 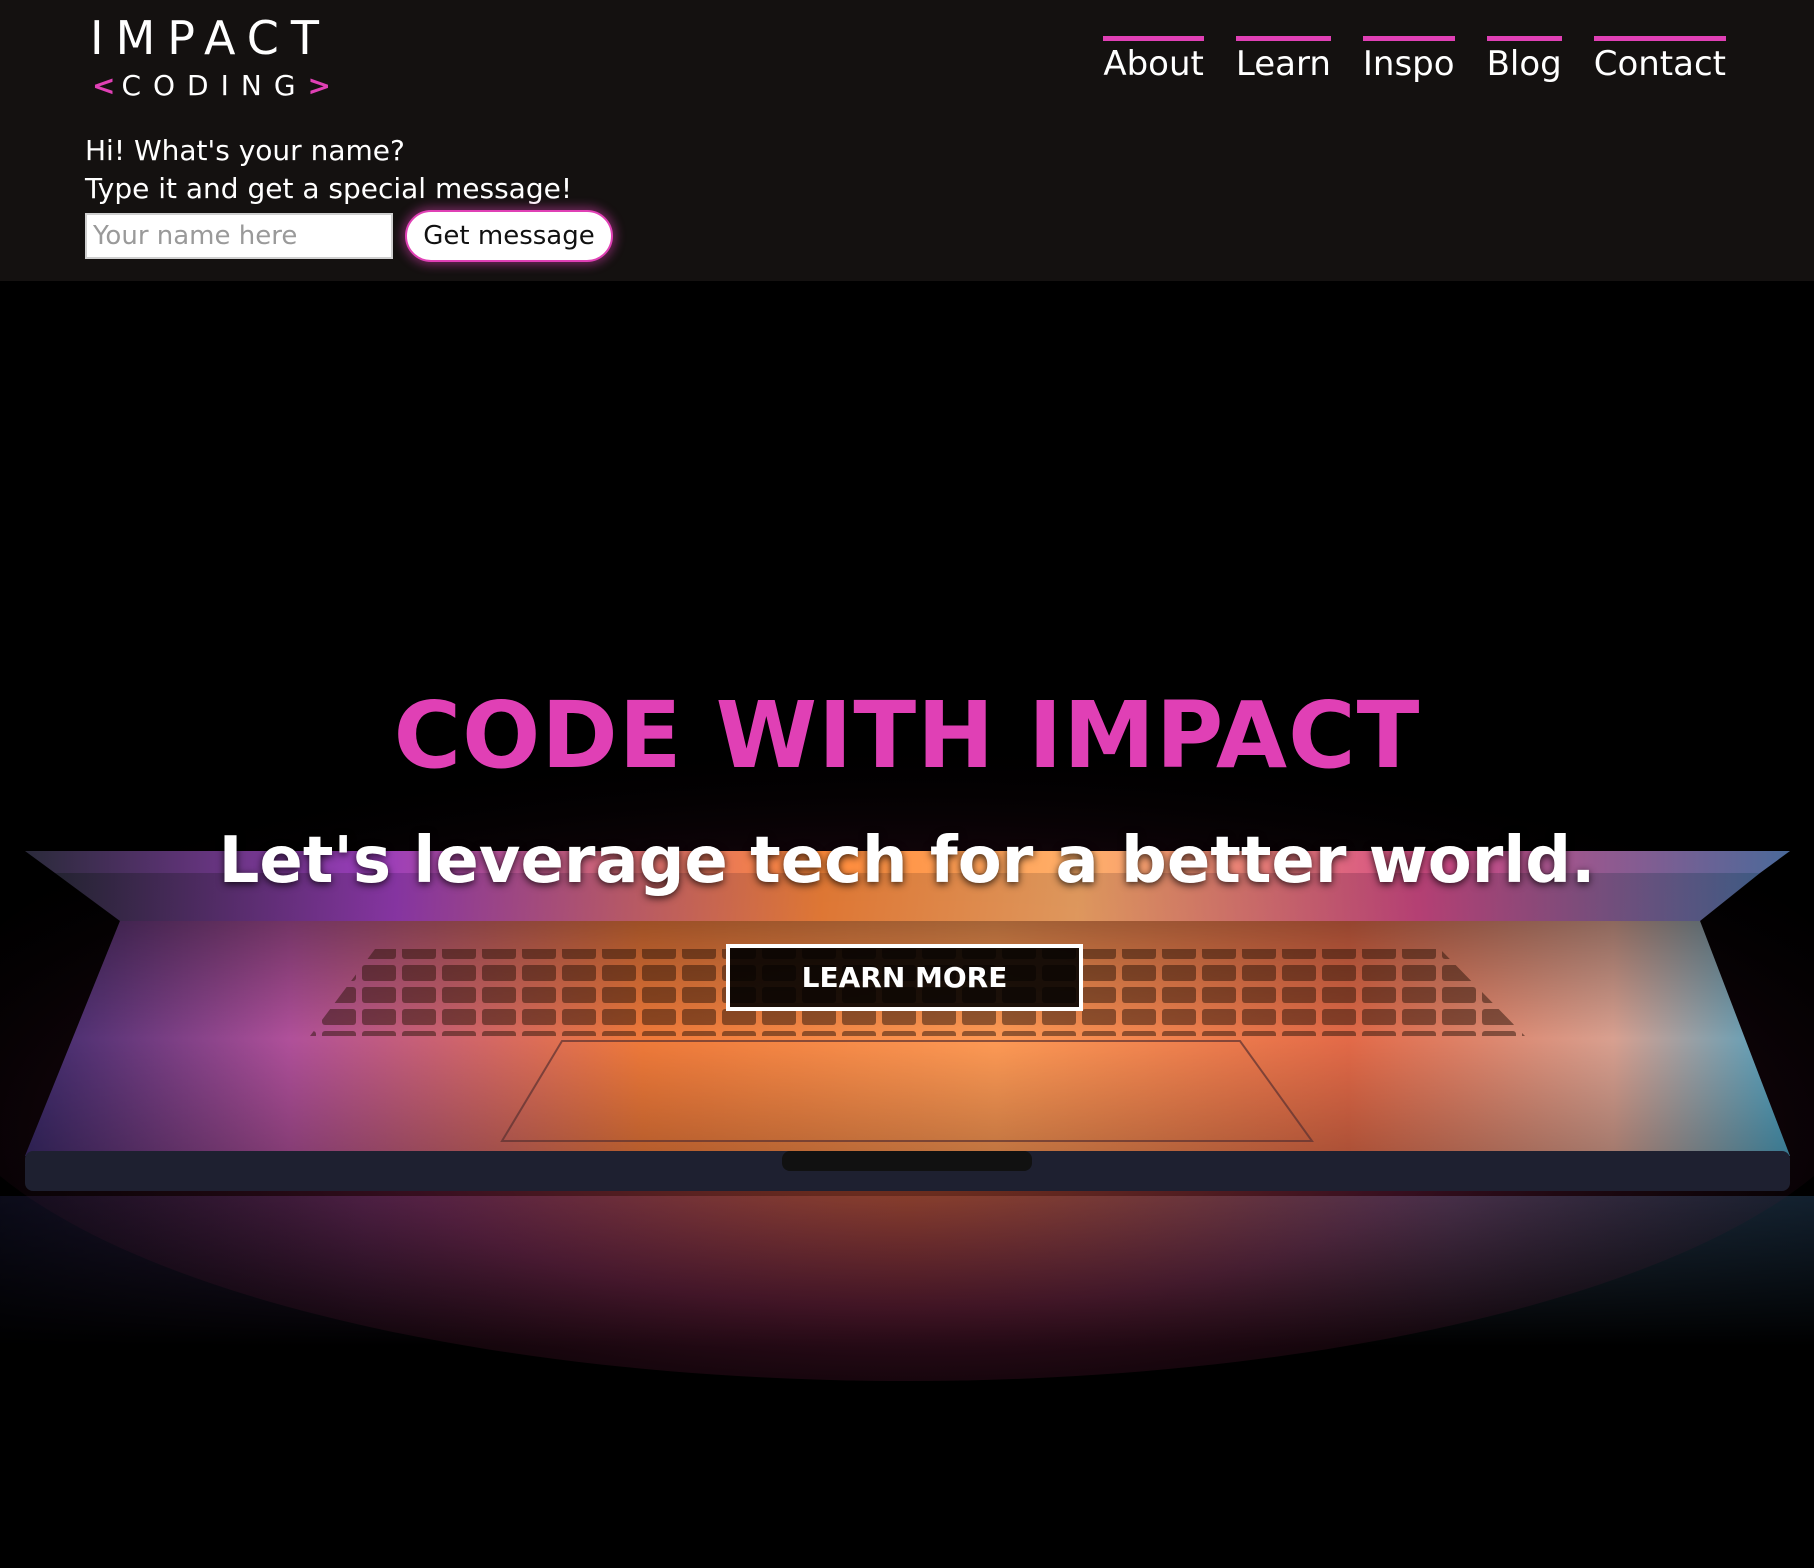 What do you see at coordinates (1408, 60) in the screenshot?
I see `nav-item-inspo: Inspo` at bounding box center [1408, 60].